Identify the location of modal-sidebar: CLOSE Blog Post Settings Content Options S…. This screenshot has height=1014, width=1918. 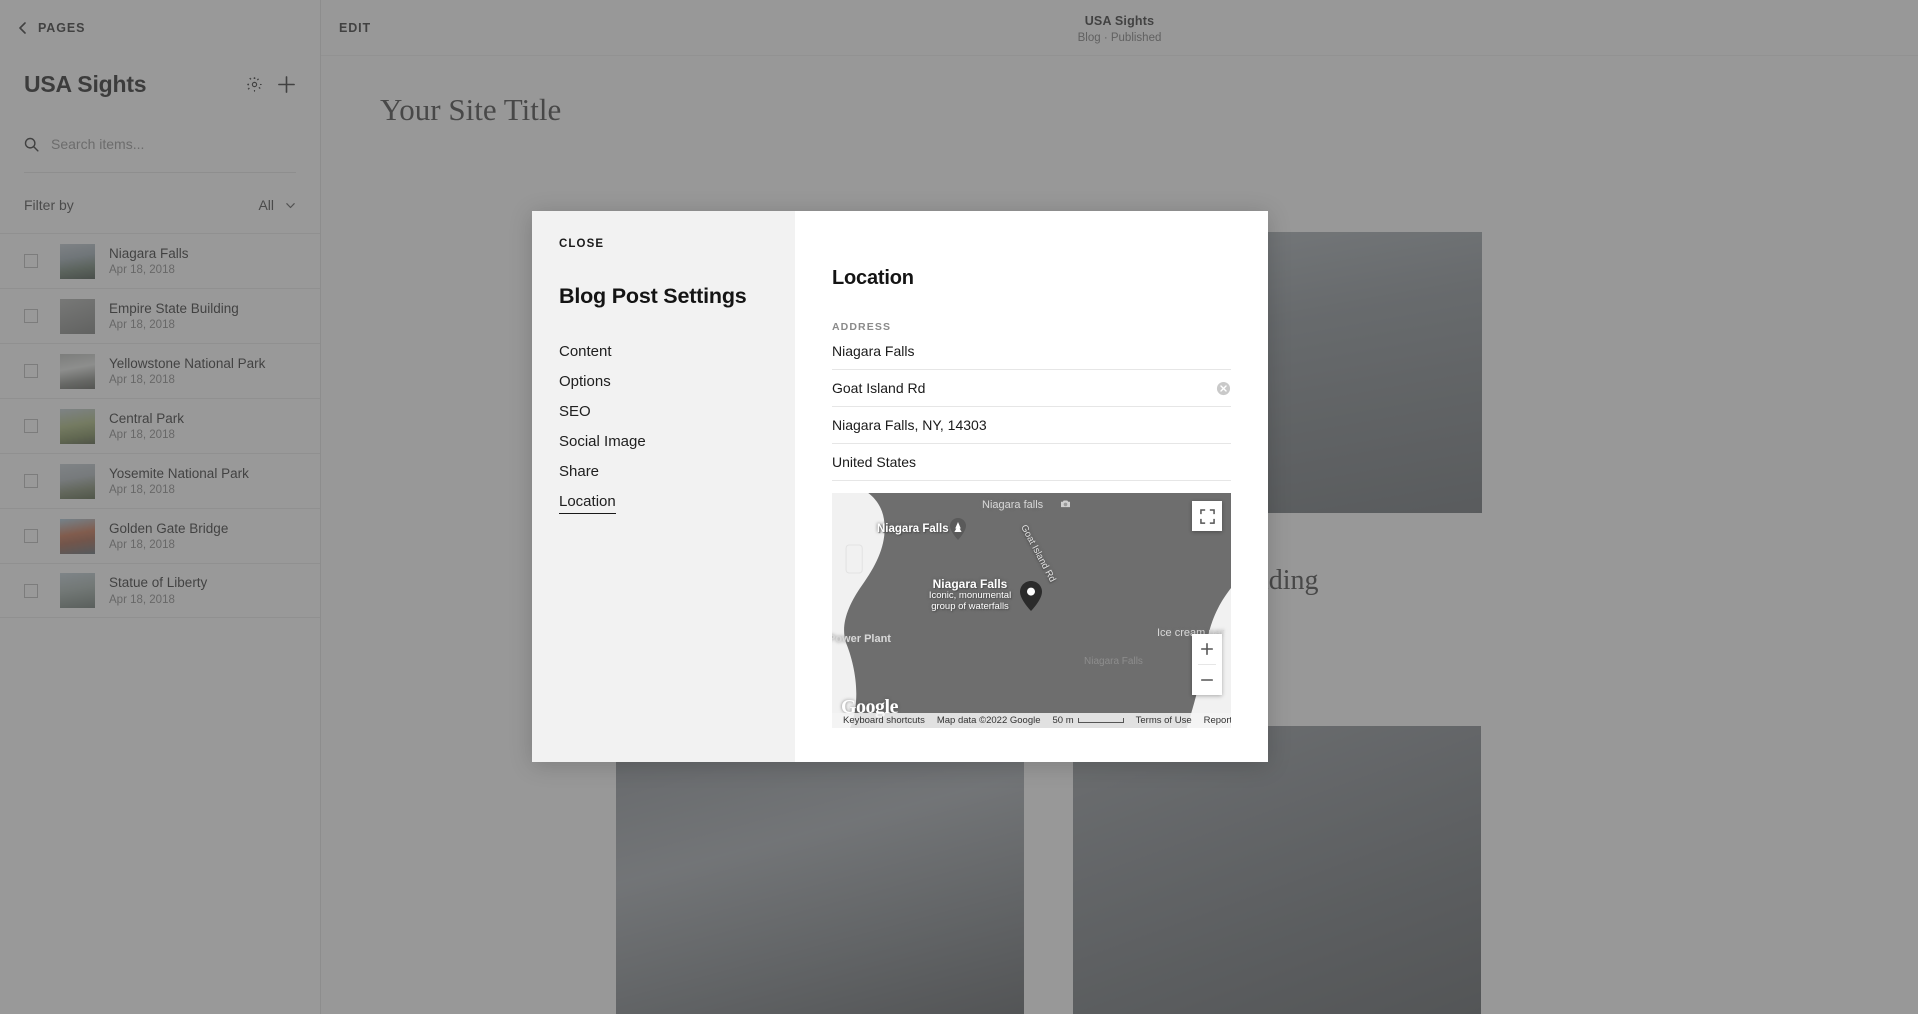
(663, 486).